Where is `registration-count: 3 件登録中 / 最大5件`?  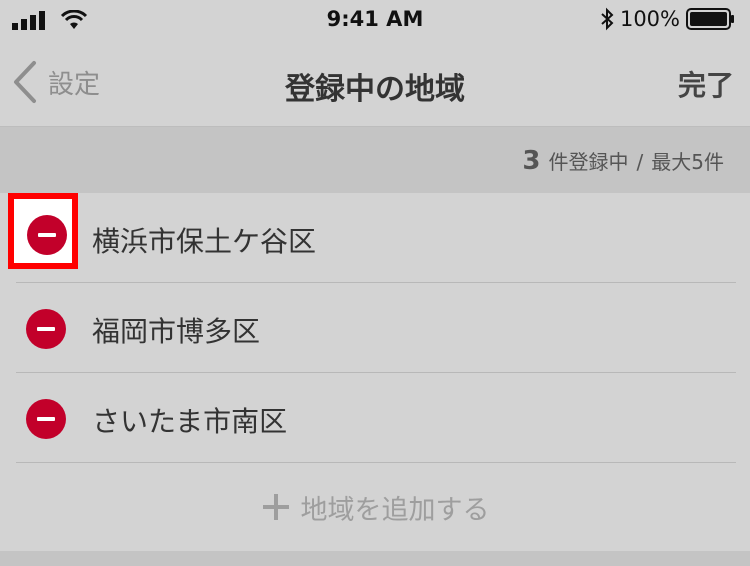 registration-count: 3 件登録中 / 最大5件 is located at coordinates (623, 161).